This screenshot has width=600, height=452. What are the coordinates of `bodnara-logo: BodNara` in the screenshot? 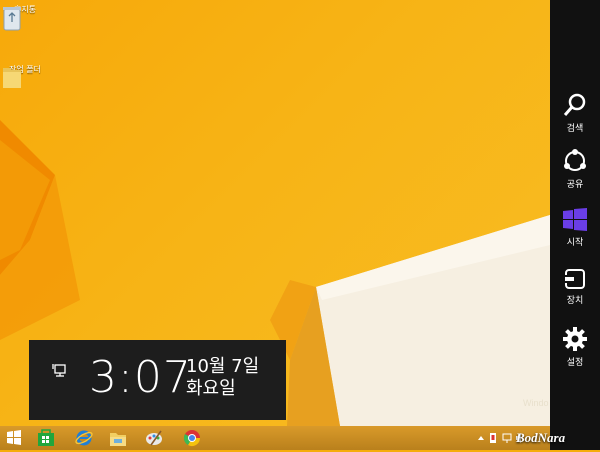 It's located at (541, 437).